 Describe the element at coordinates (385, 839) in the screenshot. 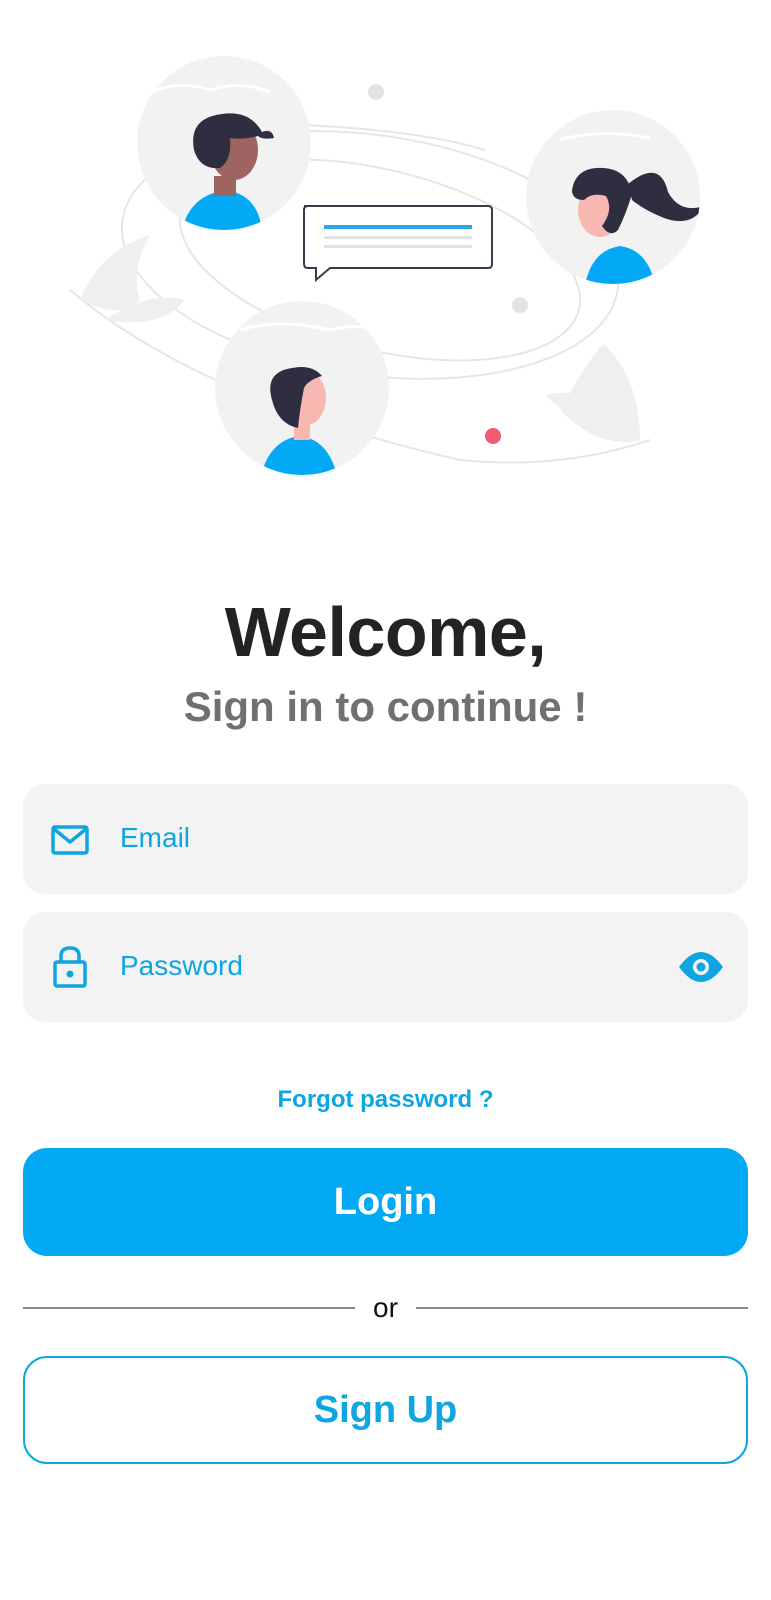

I see `email-field: Email` at that location.